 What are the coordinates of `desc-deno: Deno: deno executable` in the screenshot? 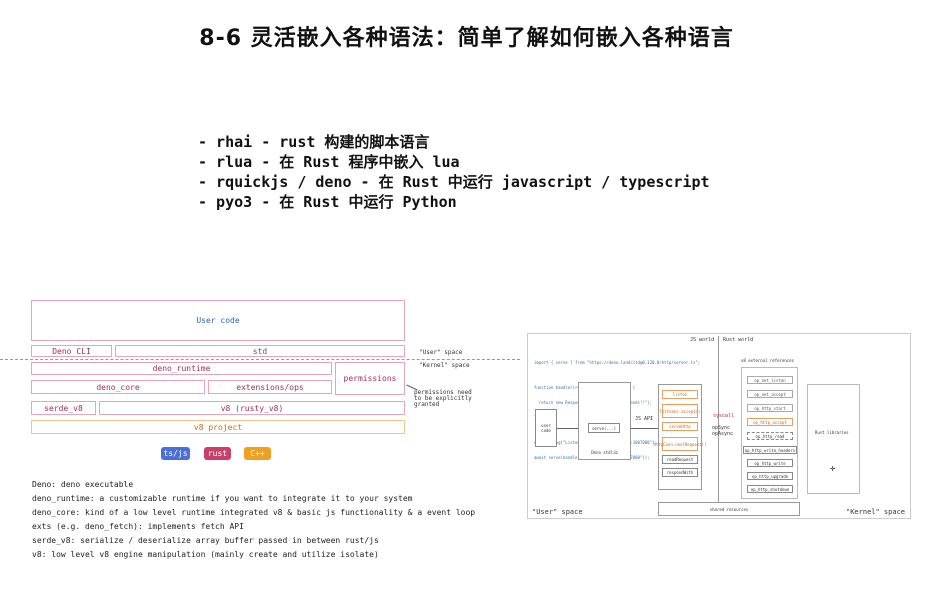 It's located at (83, 484).